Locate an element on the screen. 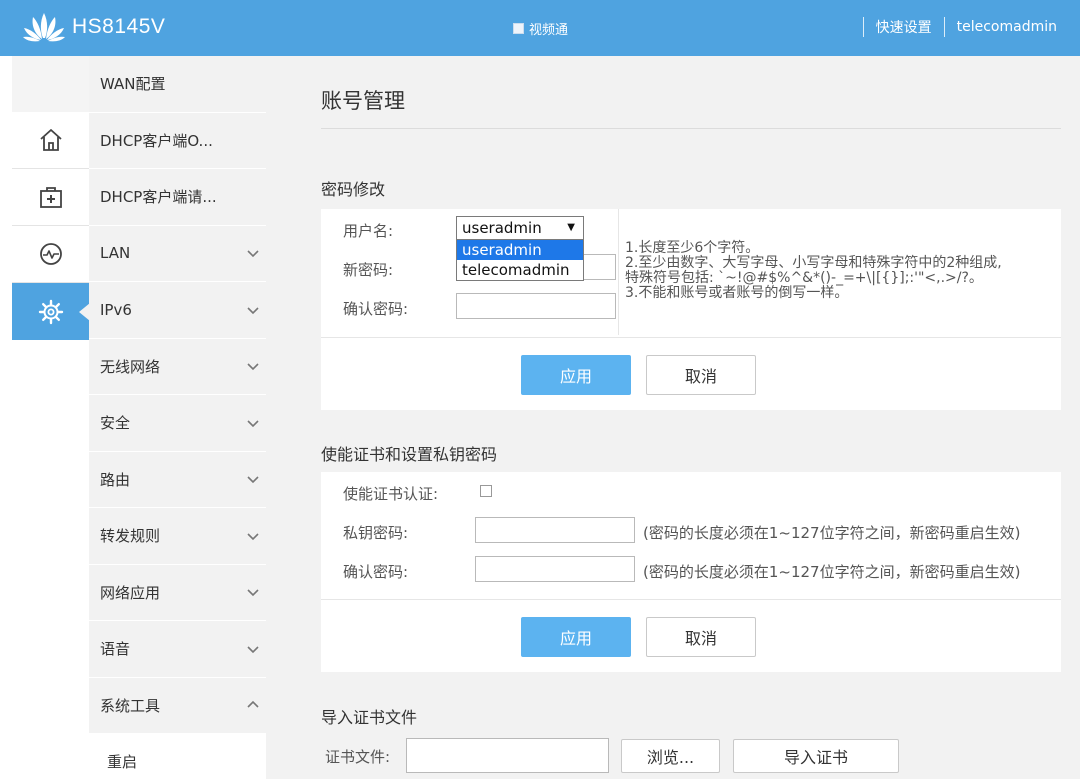 Image resolution: width=1080 pixels, height=779 pixels. dropdown-option: telecomadmin is located at coordinates (520, 270).